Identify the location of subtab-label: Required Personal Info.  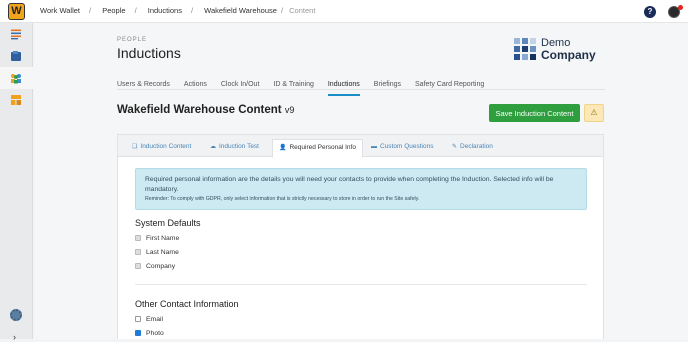
(322, 147).